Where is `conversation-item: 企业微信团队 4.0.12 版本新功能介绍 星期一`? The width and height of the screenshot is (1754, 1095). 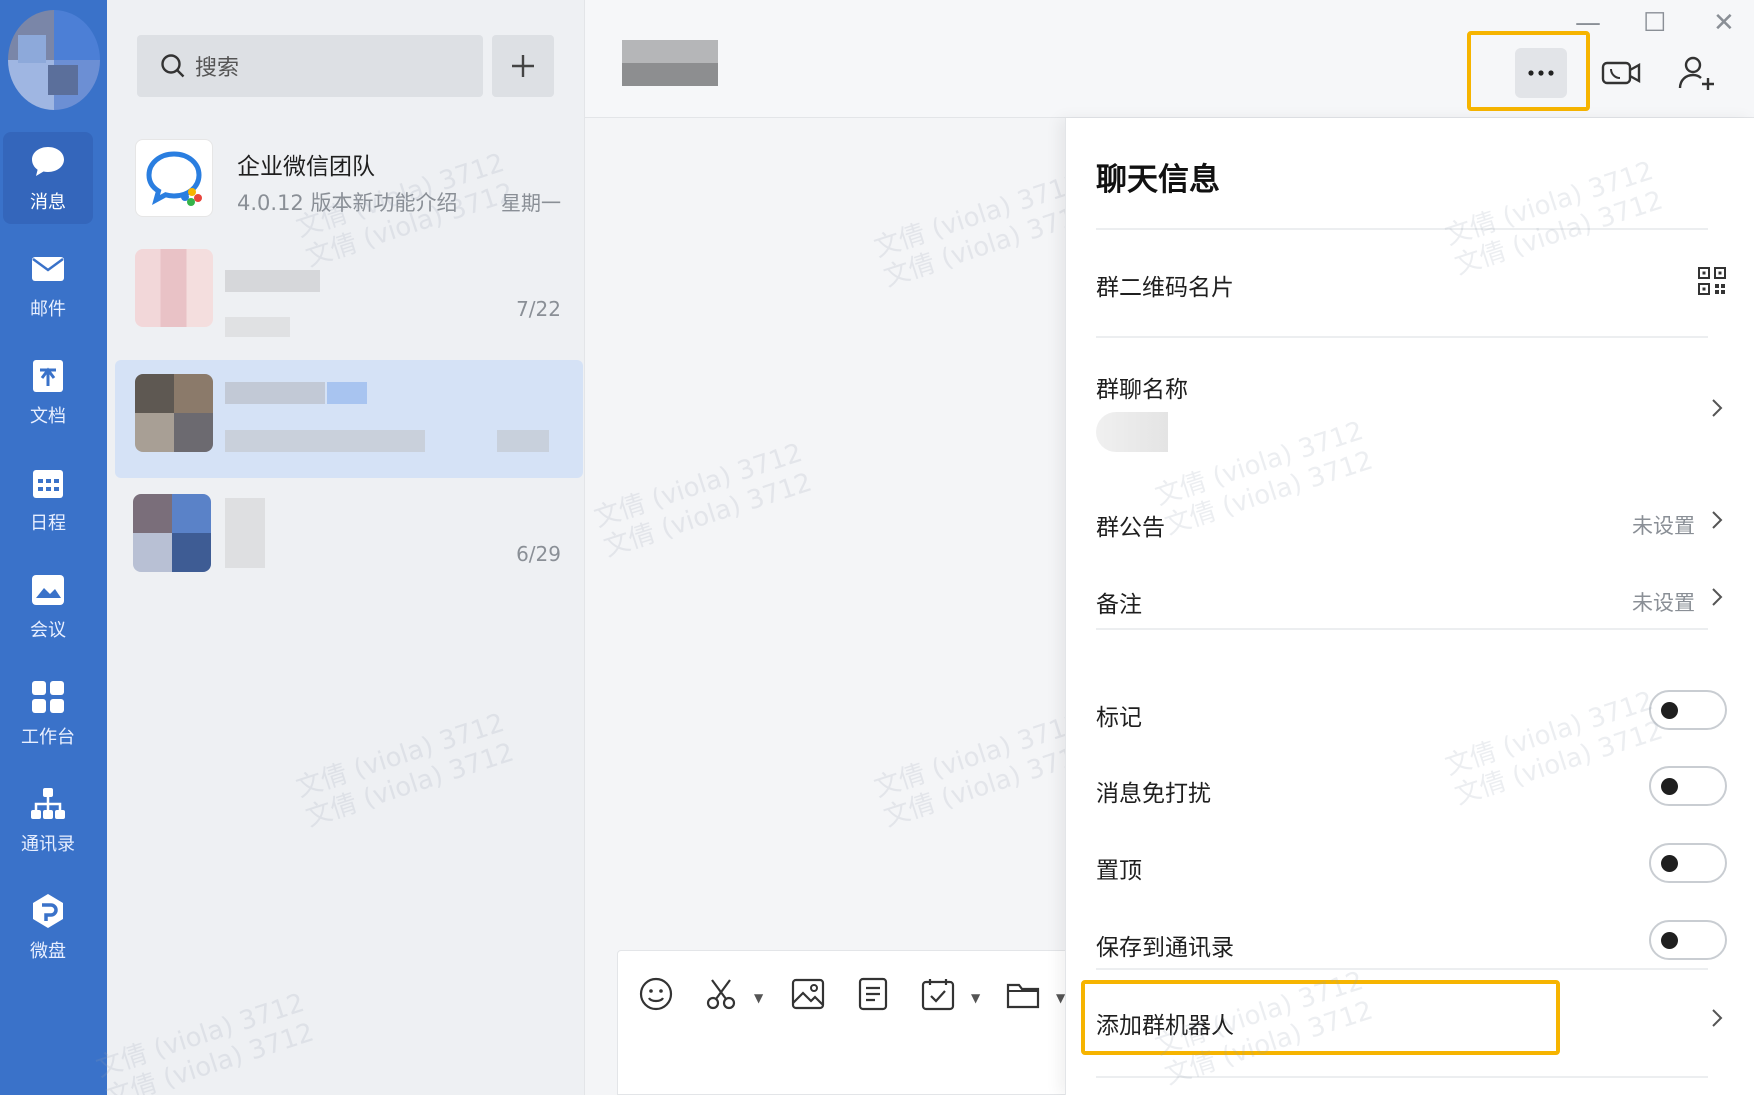 conversation-item: 企业微信团队 4.0.12 版本新功能介绍 星期一 is located at coordinates (346, 180).